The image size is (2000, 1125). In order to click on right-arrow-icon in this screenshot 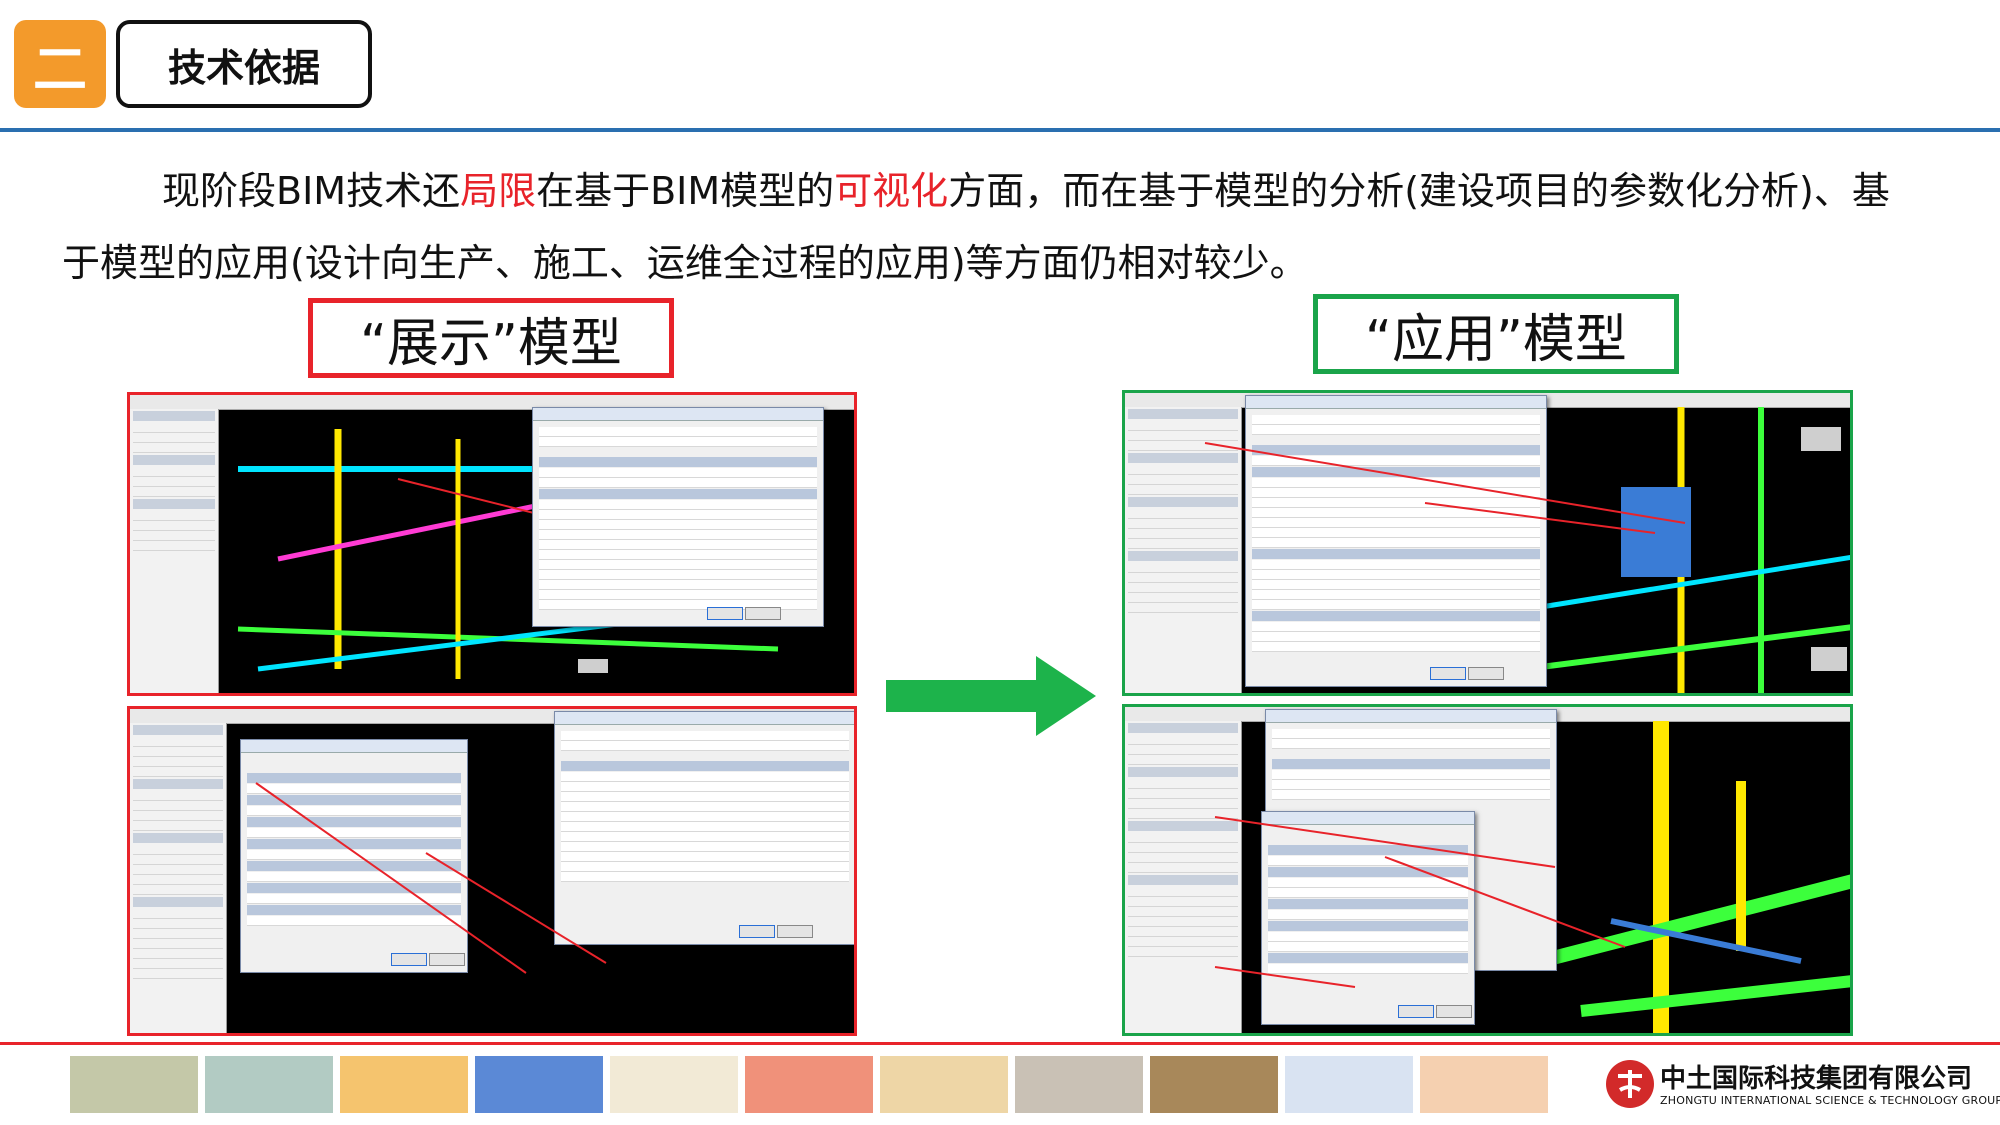, I will do `click(991, 696)`.